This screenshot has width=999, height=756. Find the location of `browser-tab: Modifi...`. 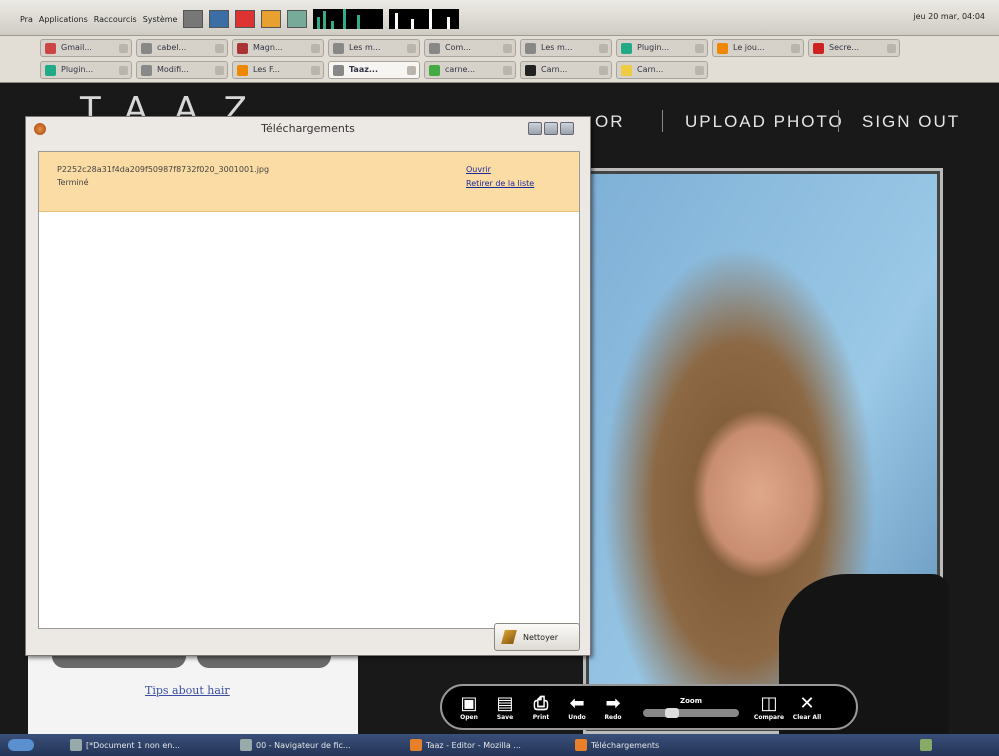

browser-tab: Modifi... is located at coordinates (182, 70).